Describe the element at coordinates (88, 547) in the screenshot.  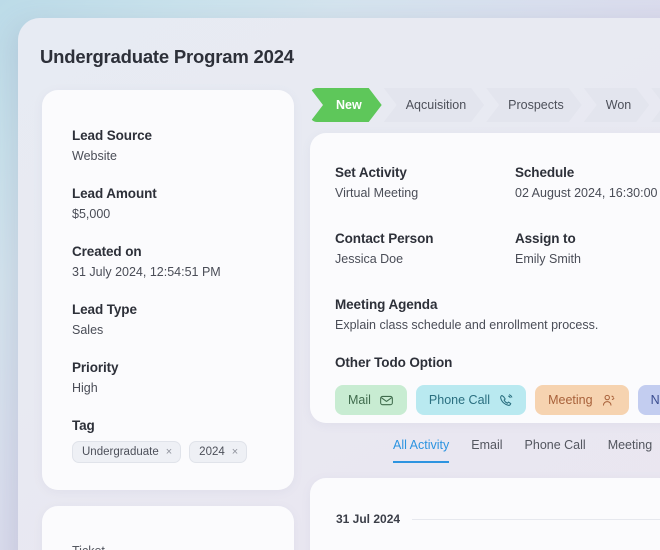
I see `ticket-label: Ticket` at that location.